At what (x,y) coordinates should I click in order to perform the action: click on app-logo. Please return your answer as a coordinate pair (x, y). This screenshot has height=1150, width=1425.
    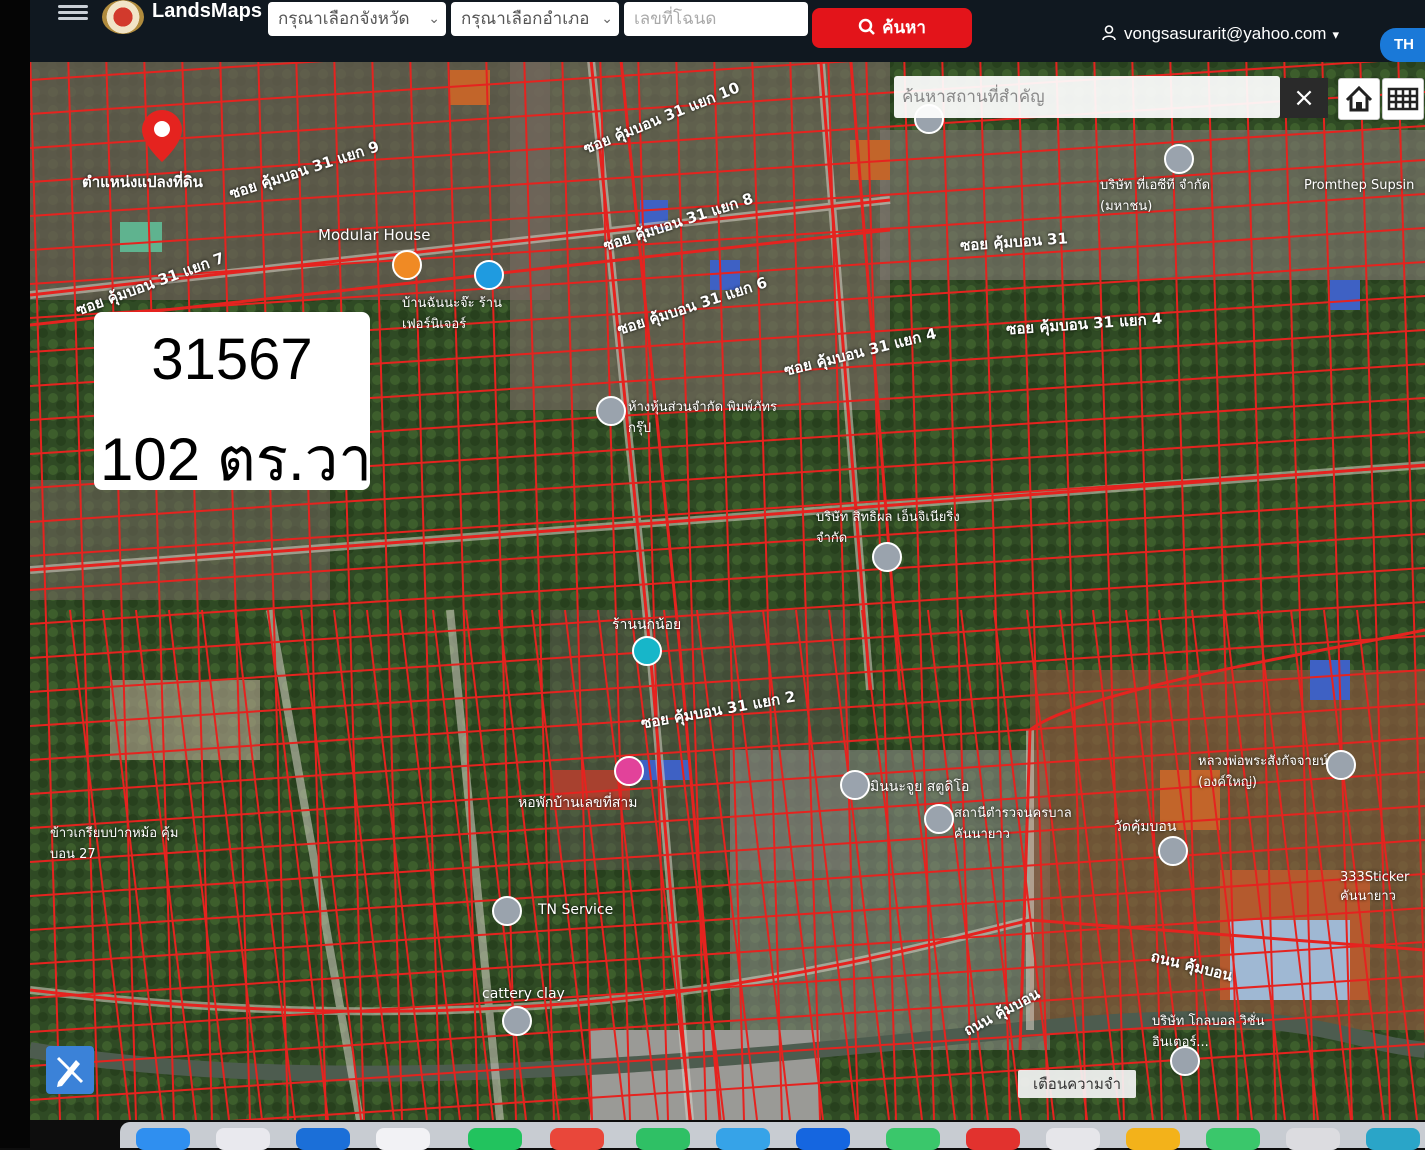
    Looking at the image, I should click on (123, 17).